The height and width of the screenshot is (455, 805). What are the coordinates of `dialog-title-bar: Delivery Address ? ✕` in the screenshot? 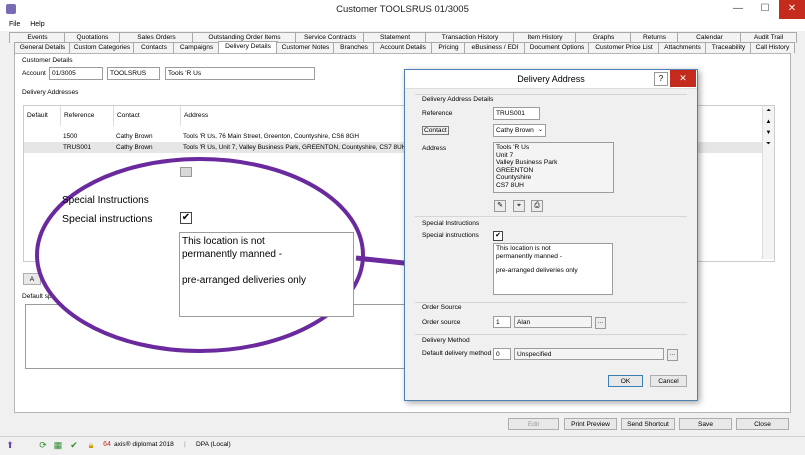 It's located at (551, 79).